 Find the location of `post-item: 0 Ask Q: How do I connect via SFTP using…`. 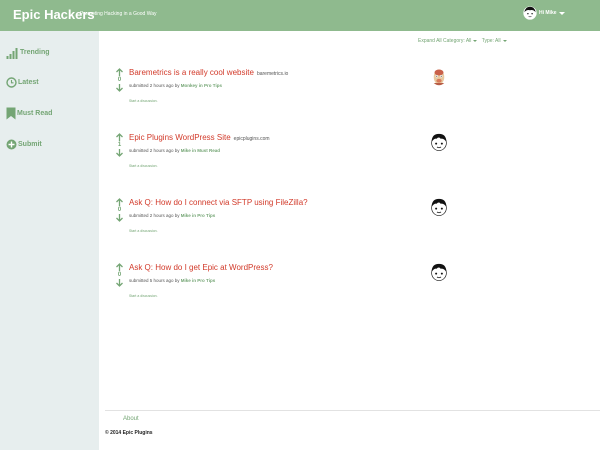

post-item: 0 Ask Q: How do I connect via SFTP using… is located at coordinates (300, 223).